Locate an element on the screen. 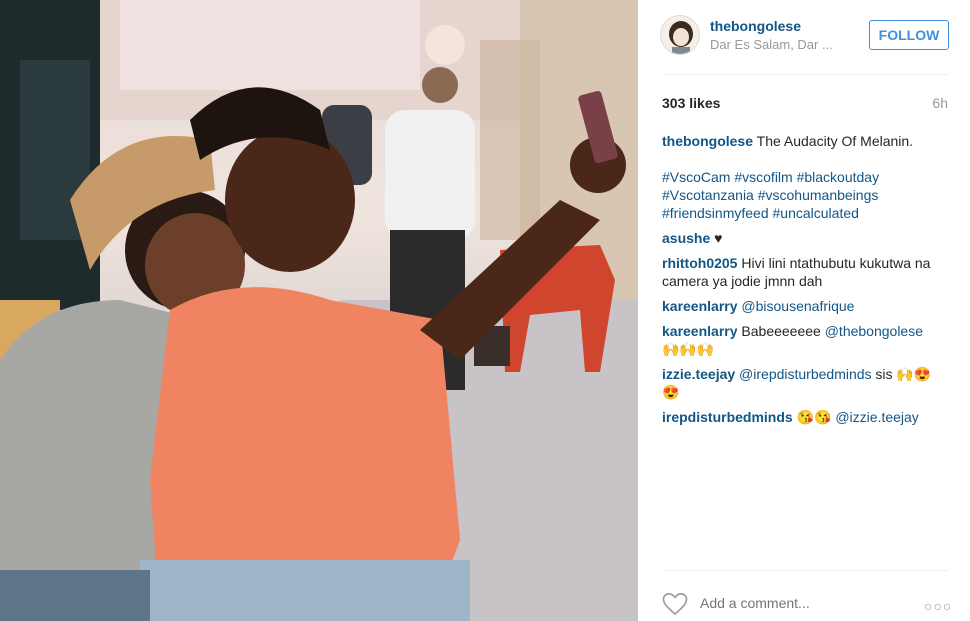  comment-text: 😘😘 @izzie.teejay is located at coordinates (858, 417).